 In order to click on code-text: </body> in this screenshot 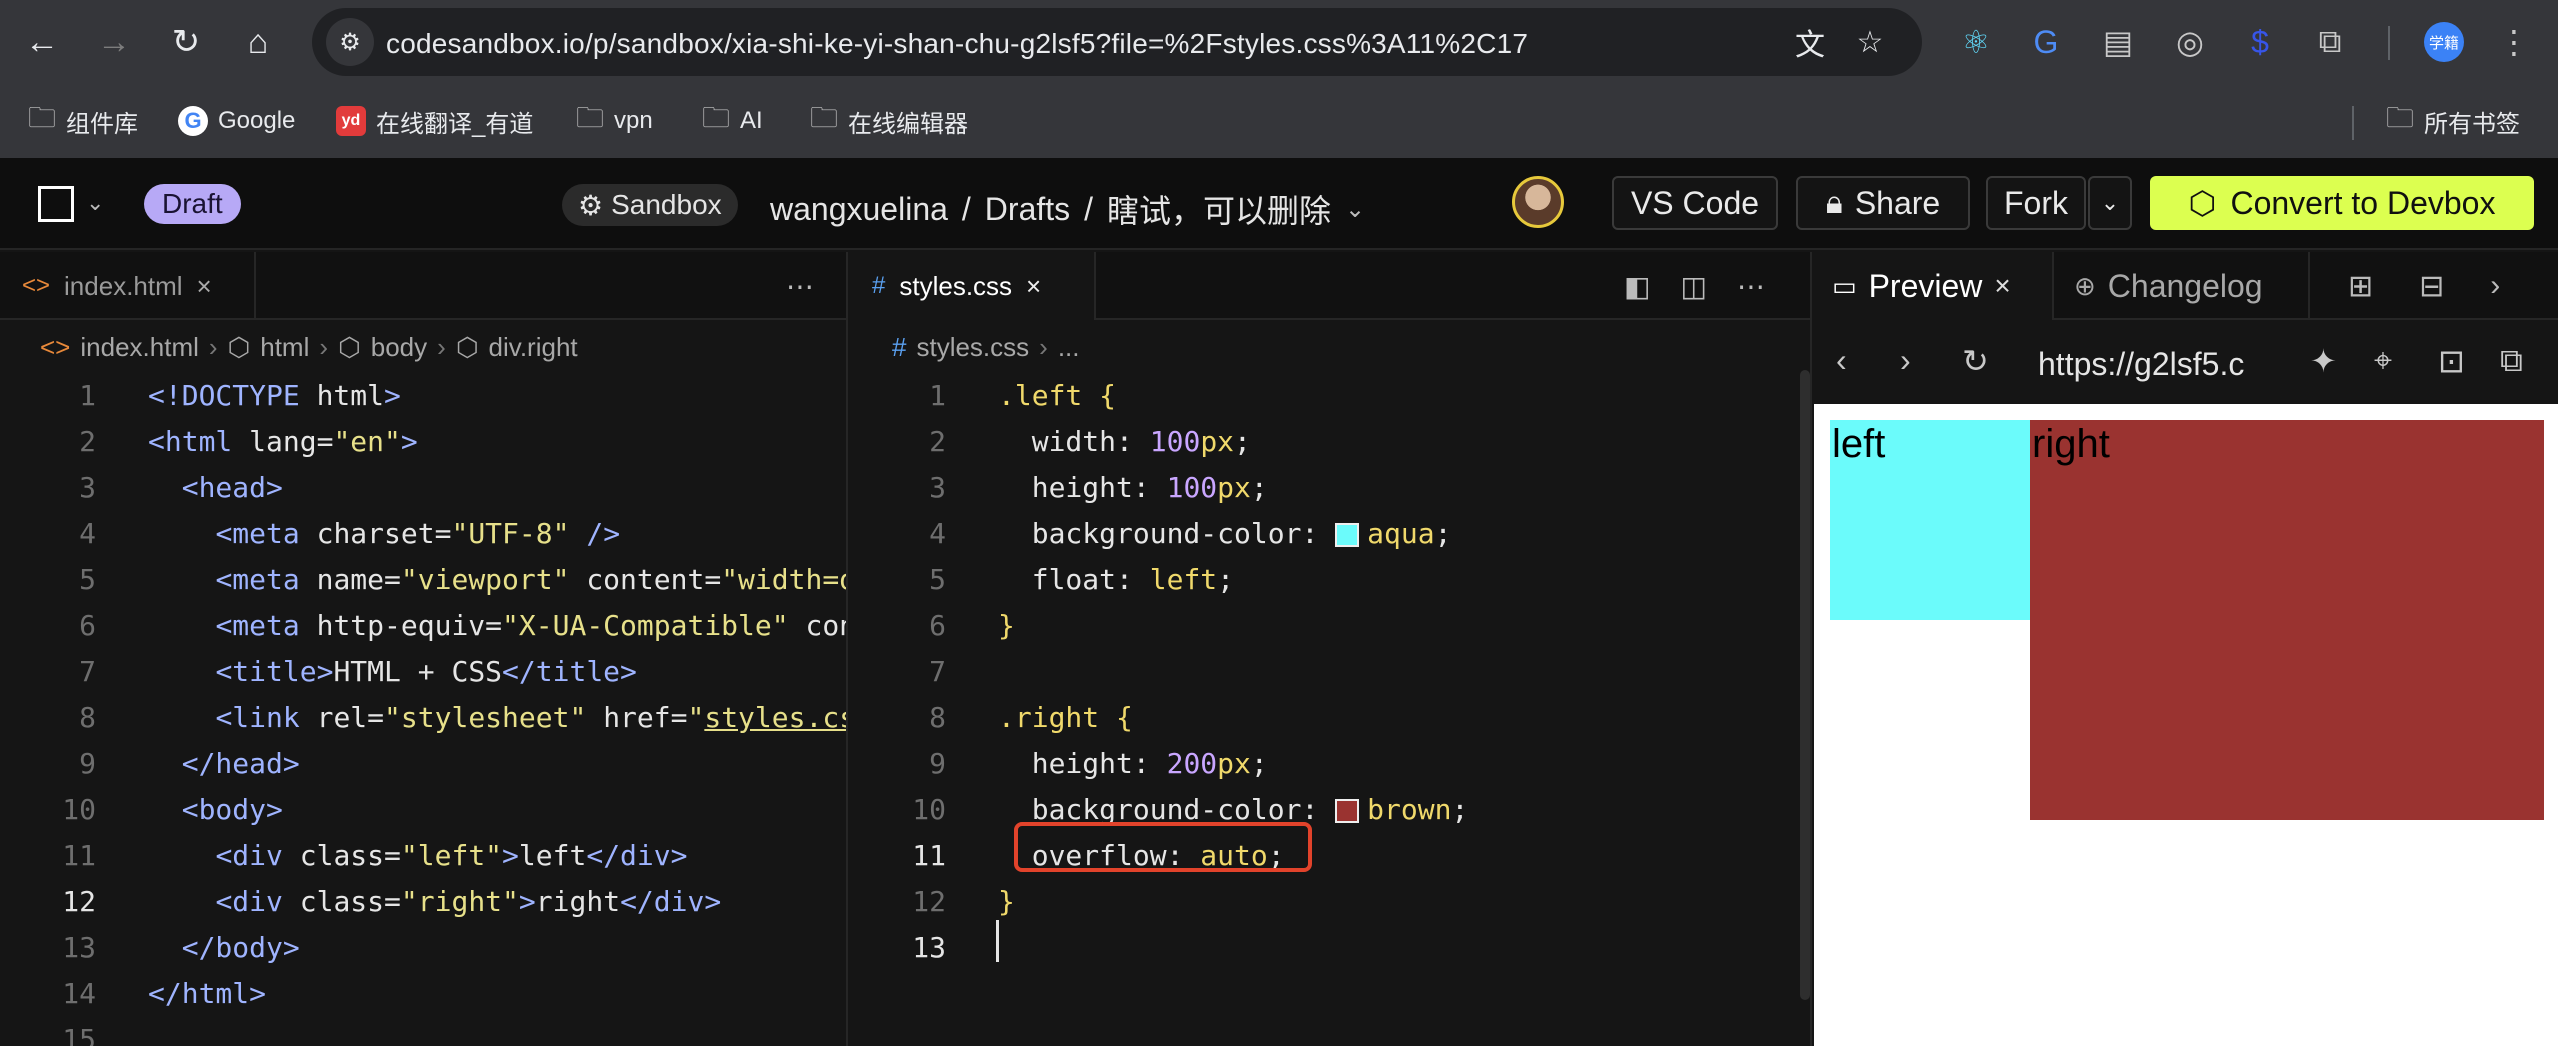, I will do `click(240, 947)`.